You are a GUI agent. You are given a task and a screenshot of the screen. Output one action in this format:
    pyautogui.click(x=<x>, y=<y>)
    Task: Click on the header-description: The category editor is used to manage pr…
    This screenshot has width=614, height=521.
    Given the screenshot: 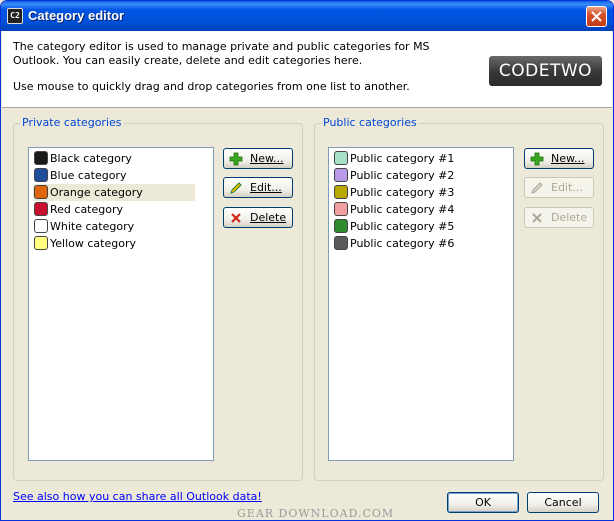 What is the action you would take?
    pyautogui.click(x=221, y=53)
    